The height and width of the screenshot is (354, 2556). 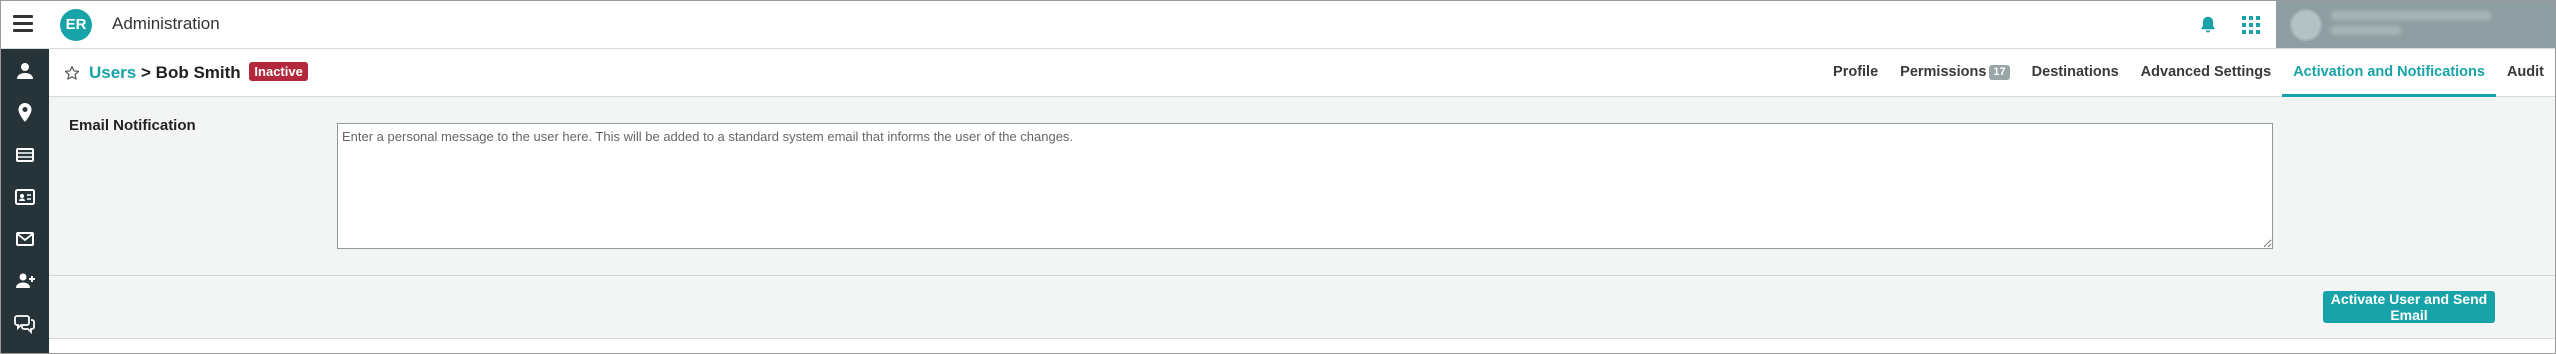 I want to click on tab-label: Destinations, so click(x=2075, y=72).